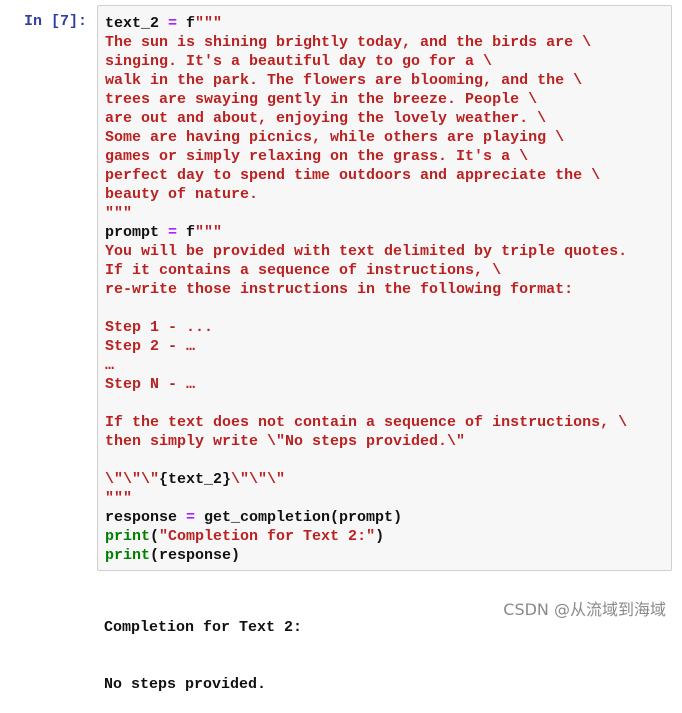  I want to click on code-token: text_2, so click(137, 23).